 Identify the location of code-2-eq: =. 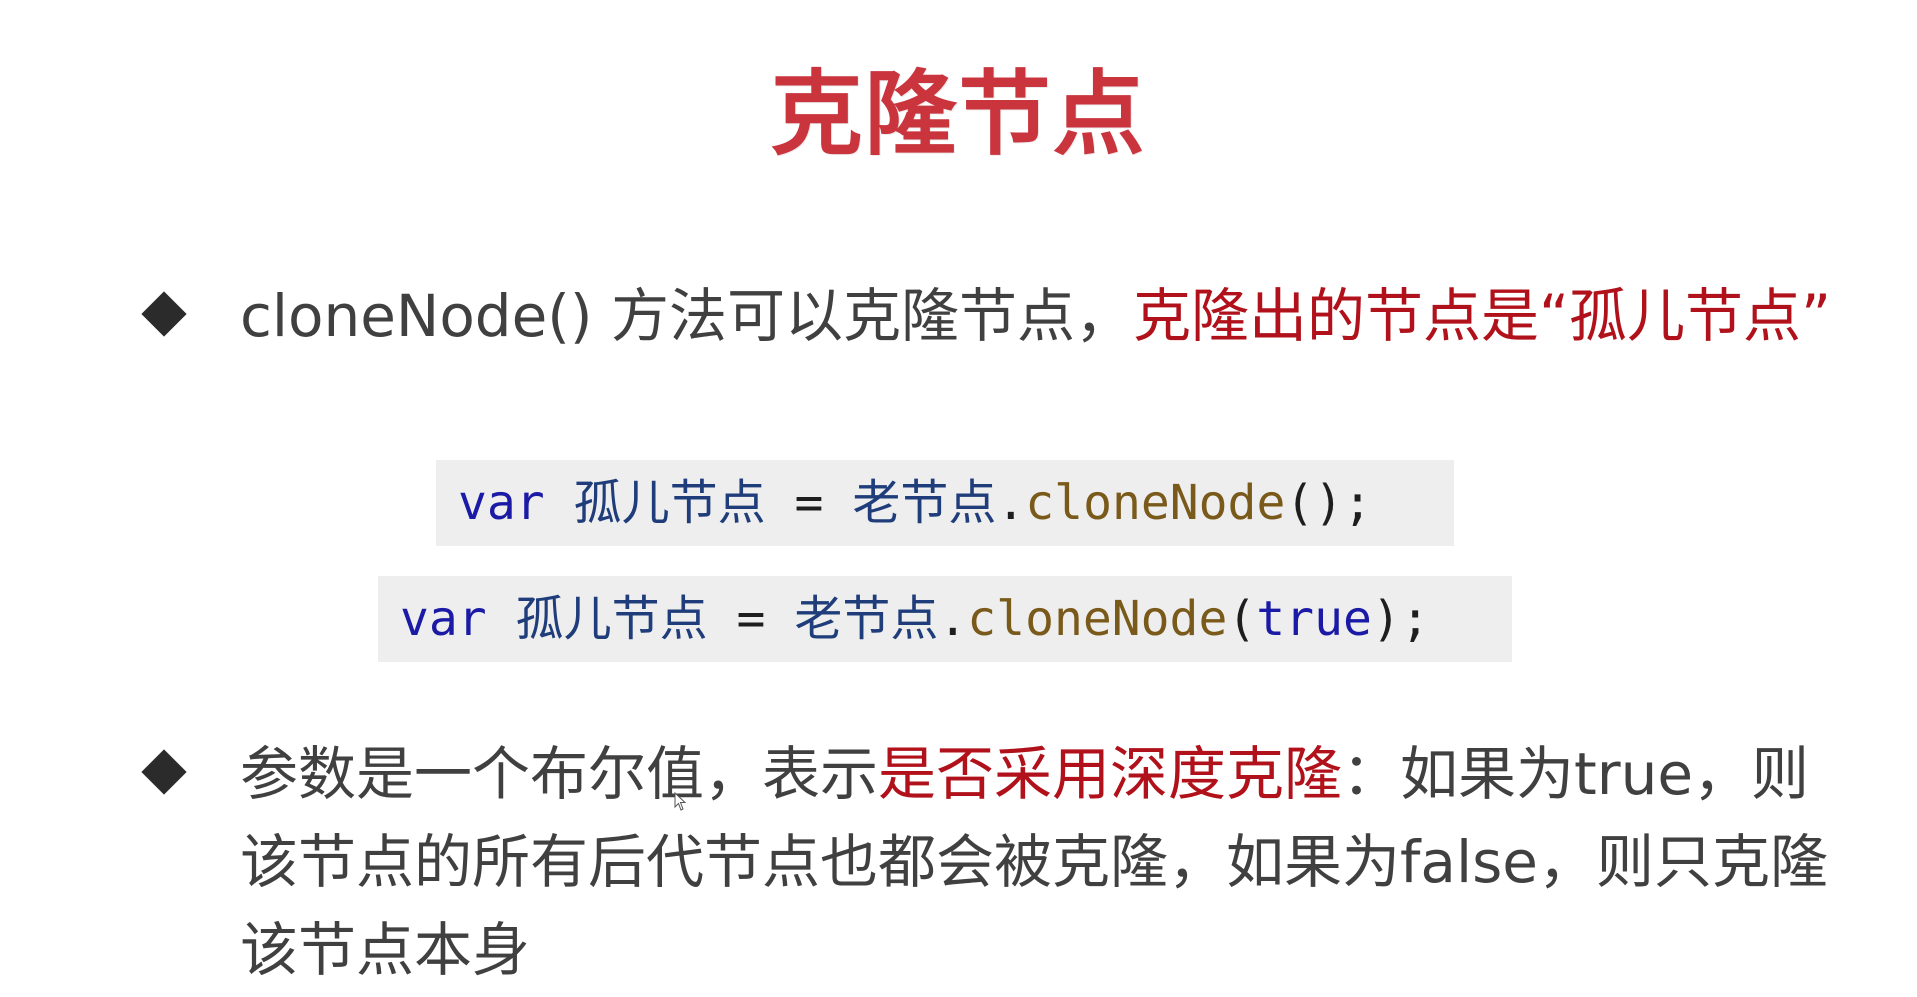
(751, 619).